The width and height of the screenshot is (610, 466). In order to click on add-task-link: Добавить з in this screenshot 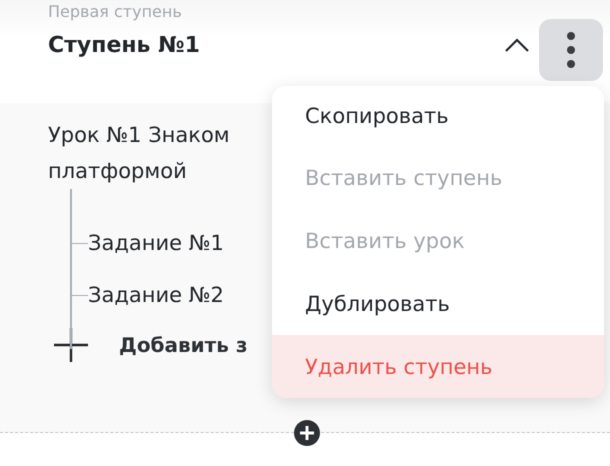, I will do `click(183, 345)`.